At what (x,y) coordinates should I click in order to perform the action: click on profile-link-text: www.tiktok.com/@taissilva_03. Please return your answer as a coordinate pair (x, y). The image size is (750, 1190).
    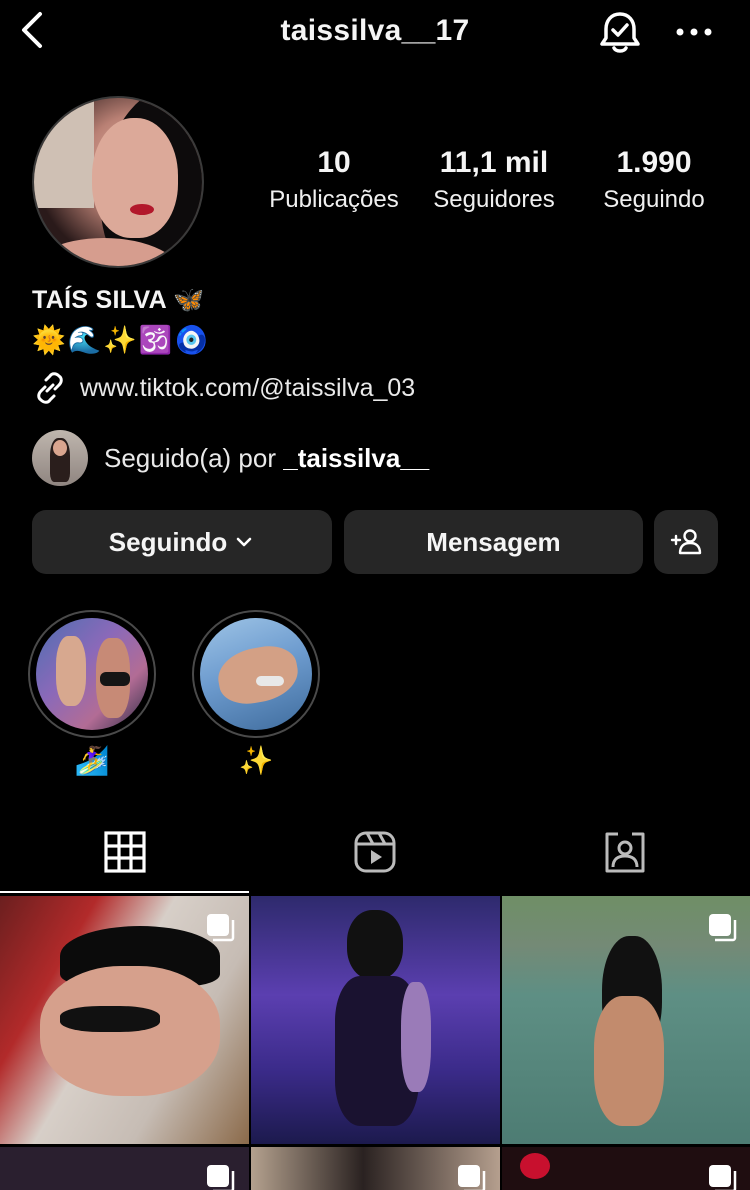
    Looking at the image, I should click on (247, 388).